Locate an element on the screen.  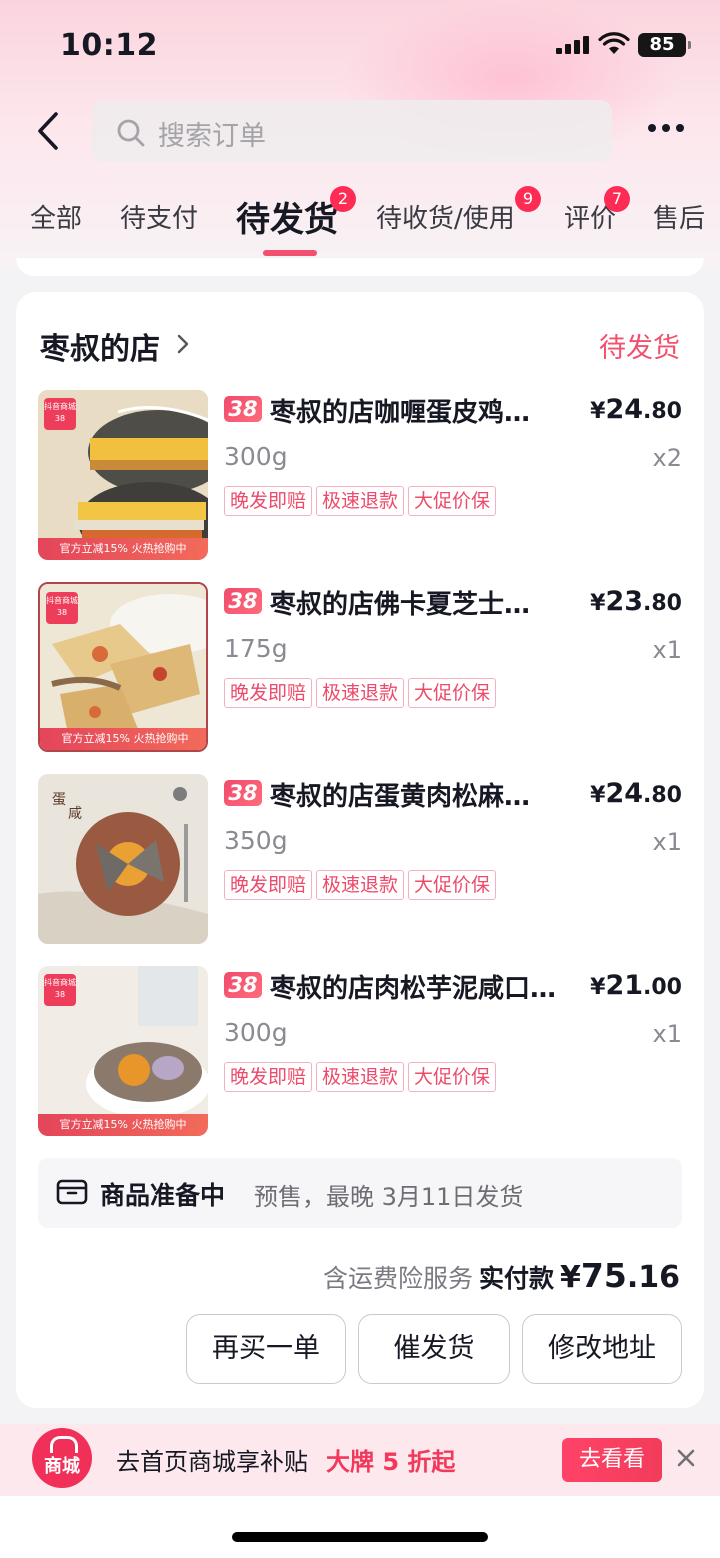
svg-text: 蛋 is located at coordinates (59, 800).